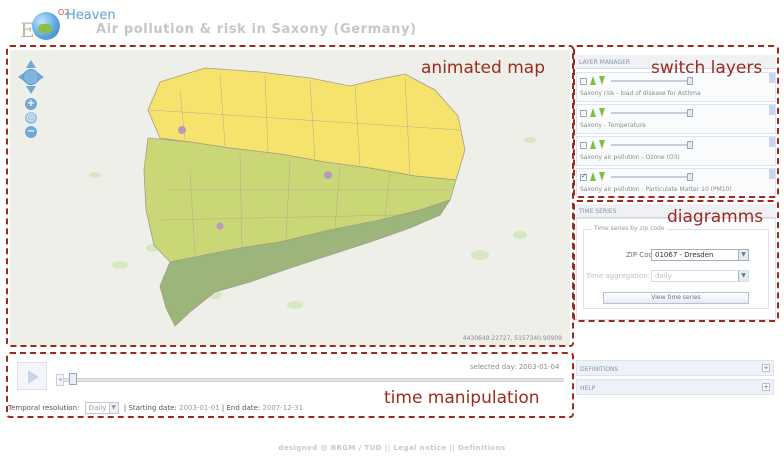  Describe the element at coordinates (715, 217) in the screenshot. I see `annotation-diagrams: diagramms` at that location.